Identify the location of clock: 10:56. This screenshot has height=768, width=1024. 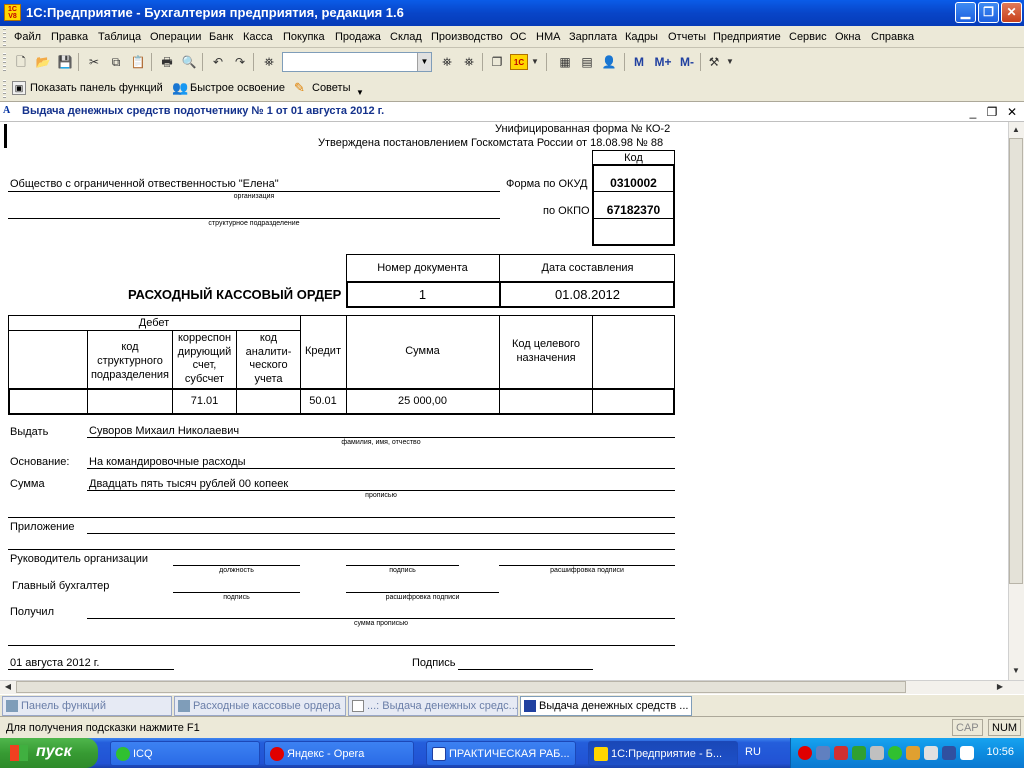
(1000, 752).